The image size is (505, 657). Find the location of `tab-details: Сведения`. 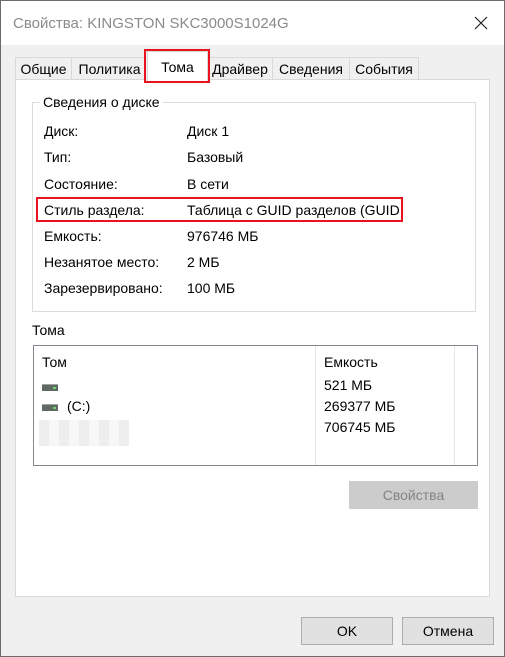

tab-details: Сведения is located at coordinates (311, 68).